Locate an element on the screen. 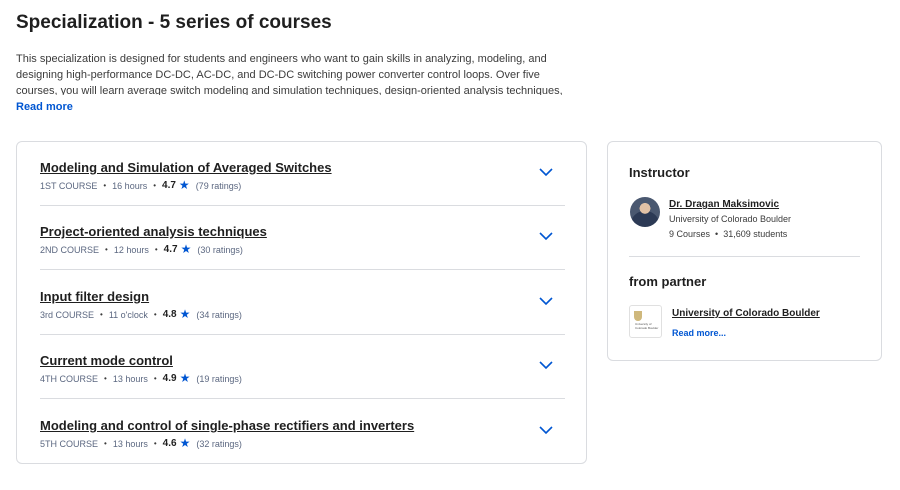 This screenshot has width=900, height=490. instructor-name-link: Dr. Dragan Maksimovic is located at coordinates (724, 204).